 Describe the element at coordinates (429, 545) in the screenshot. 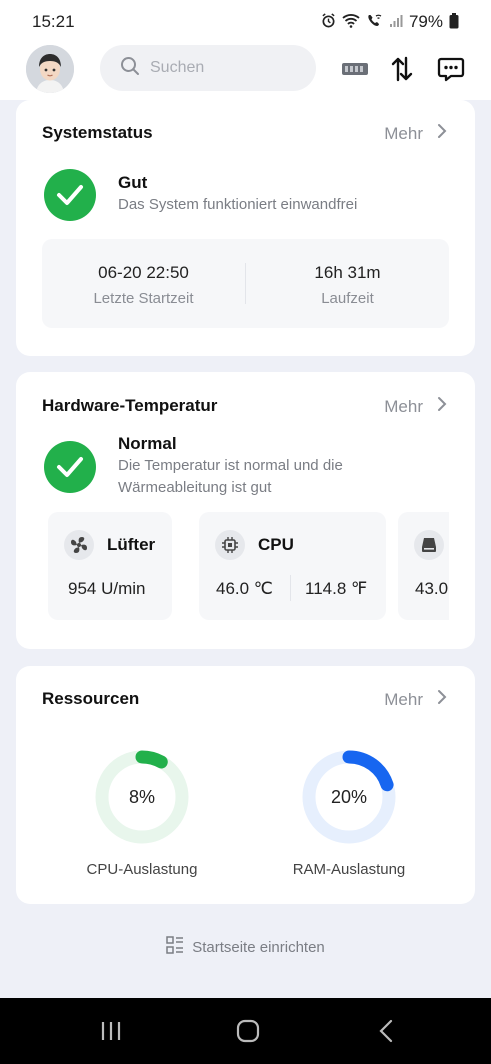

I see `disk-icon` at that location.